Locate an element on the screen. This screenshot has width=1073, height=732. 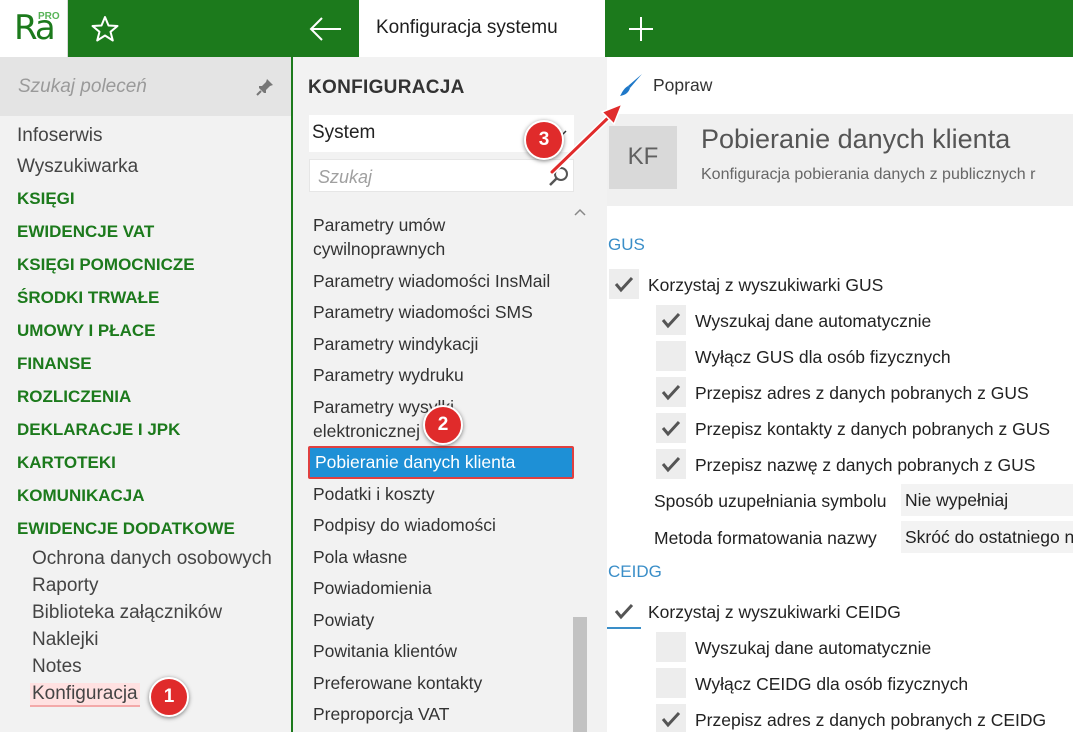
list-item: Parametry wiadomości InsMail is located at coordinates (438, 281).